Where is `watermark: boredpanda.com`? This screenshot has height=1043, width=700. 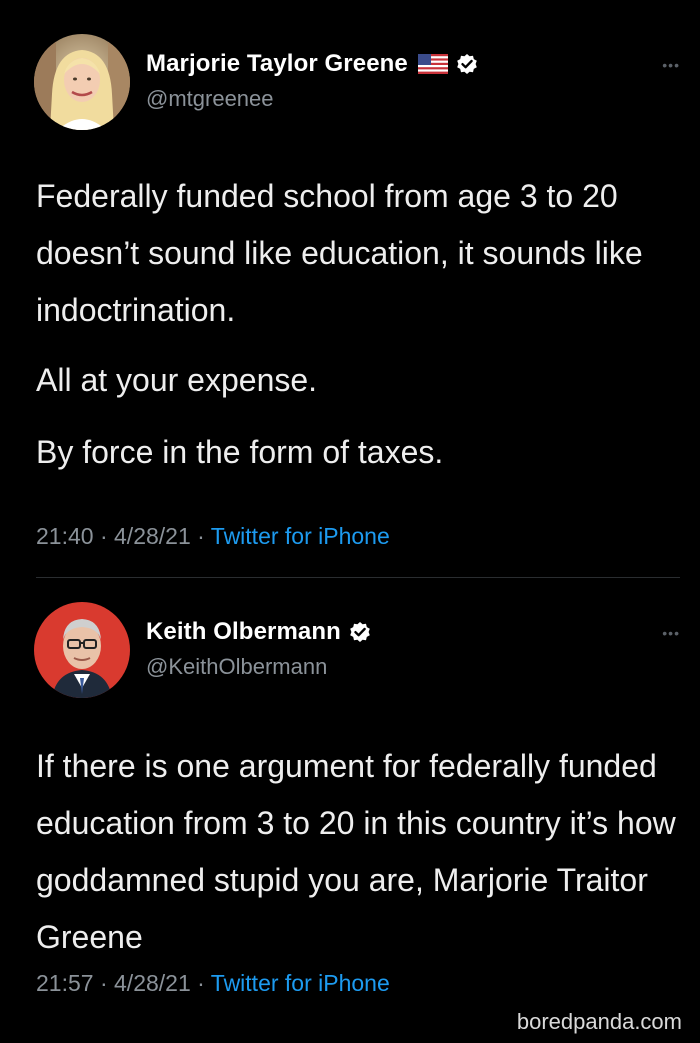
watermark: boredpanda.com is located at coordinates (599, 1021).